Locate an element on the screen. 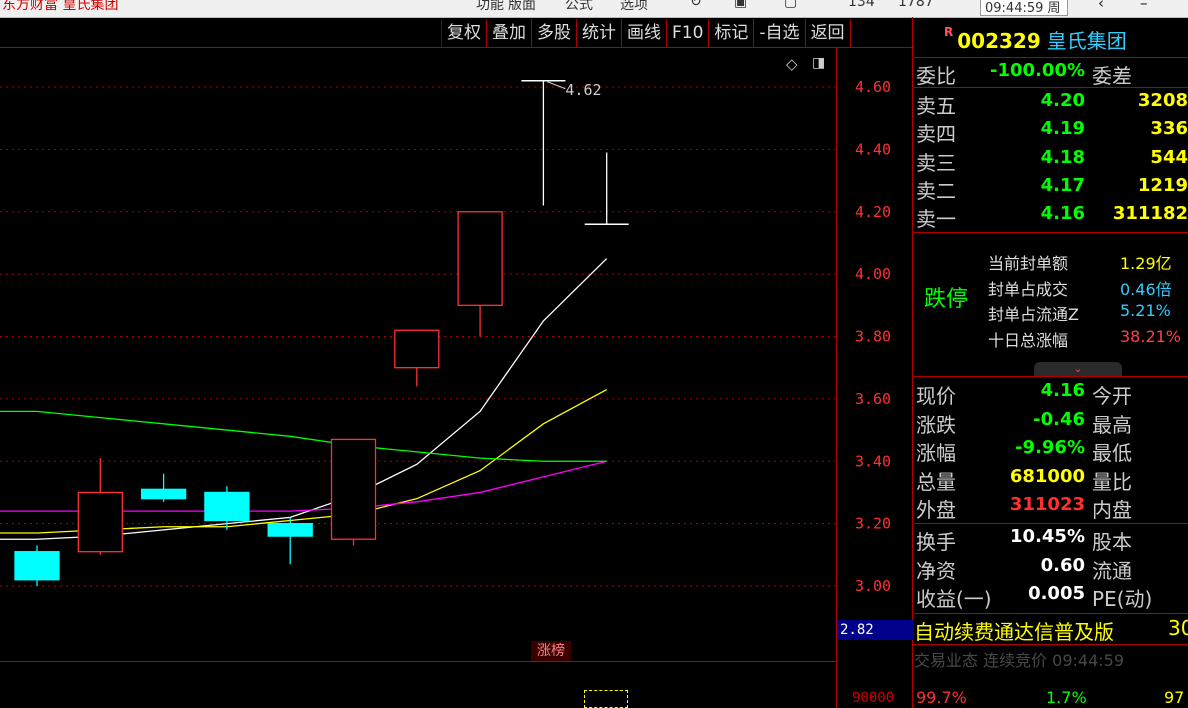 This screenshot has width=1188, height=708. quote-row: 涨幅 -9.96% 最低 is located at coordinates (1051, 451).